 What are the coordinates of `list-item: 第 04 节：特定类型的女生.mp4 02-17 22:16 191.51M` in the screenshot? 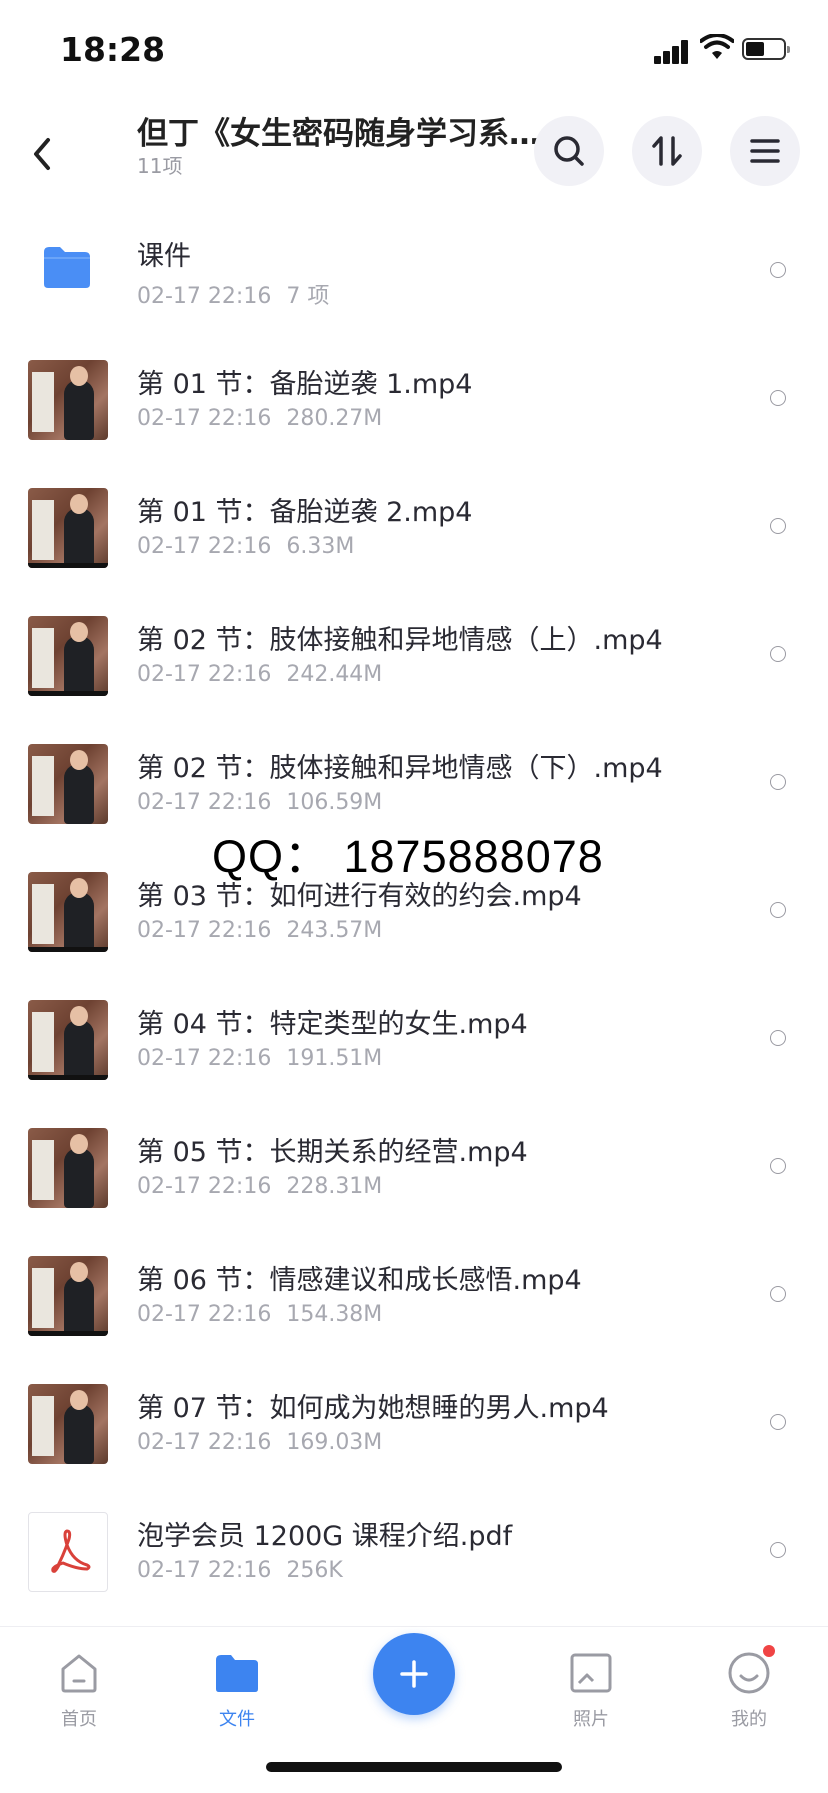 It's located at (414, 1038).